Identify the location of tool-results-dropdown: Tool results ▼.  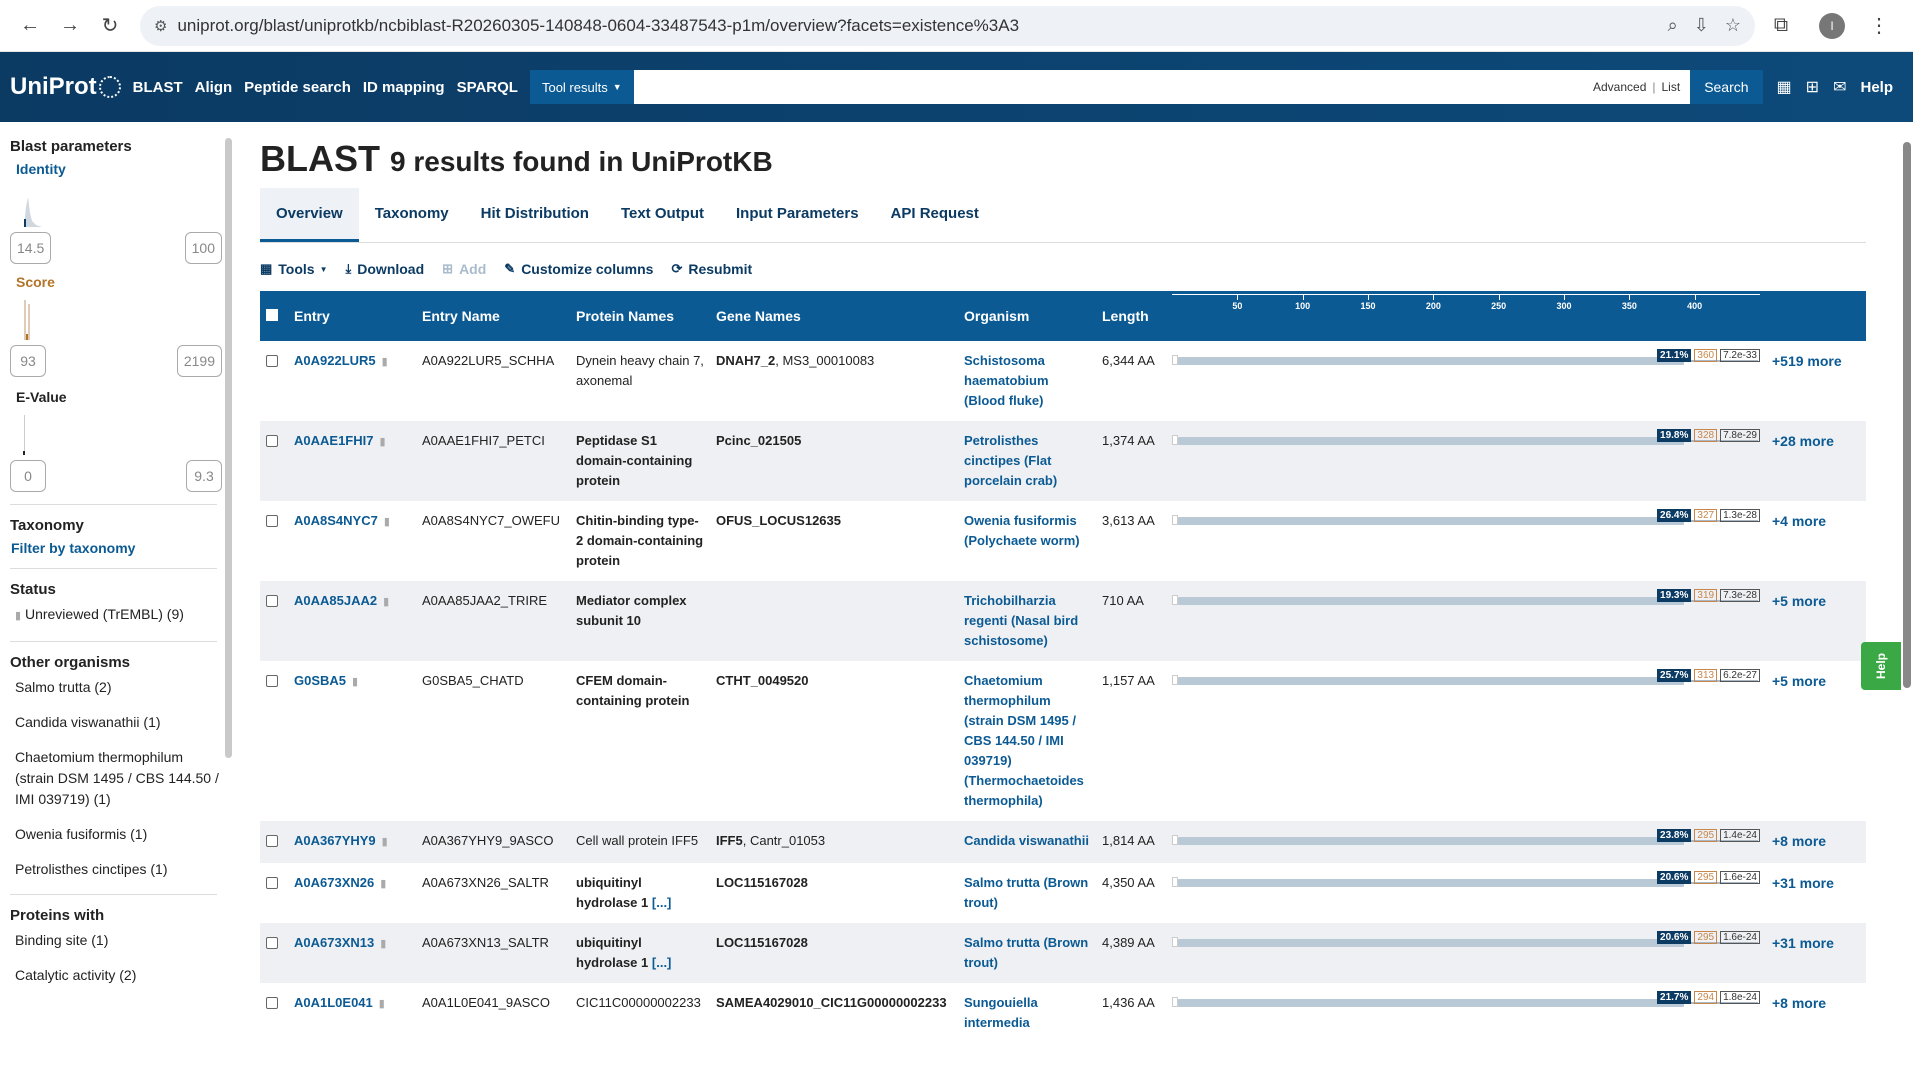
(581, 87).